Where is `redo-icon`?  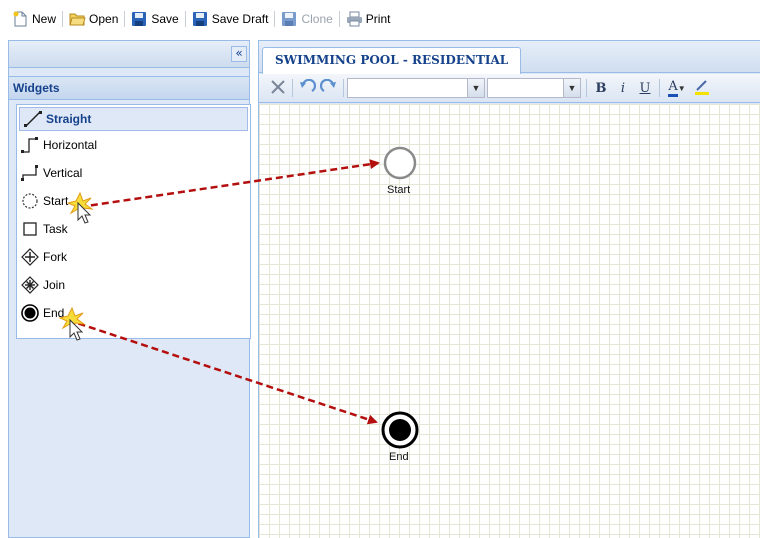
redo-icon is located at coordinates (328, 88).